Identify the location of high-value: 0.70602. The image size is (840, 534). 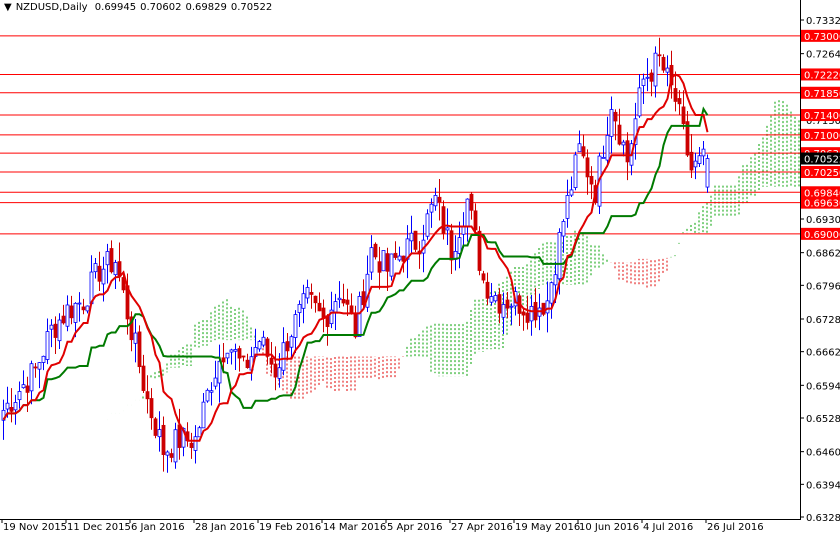
(161, 7).